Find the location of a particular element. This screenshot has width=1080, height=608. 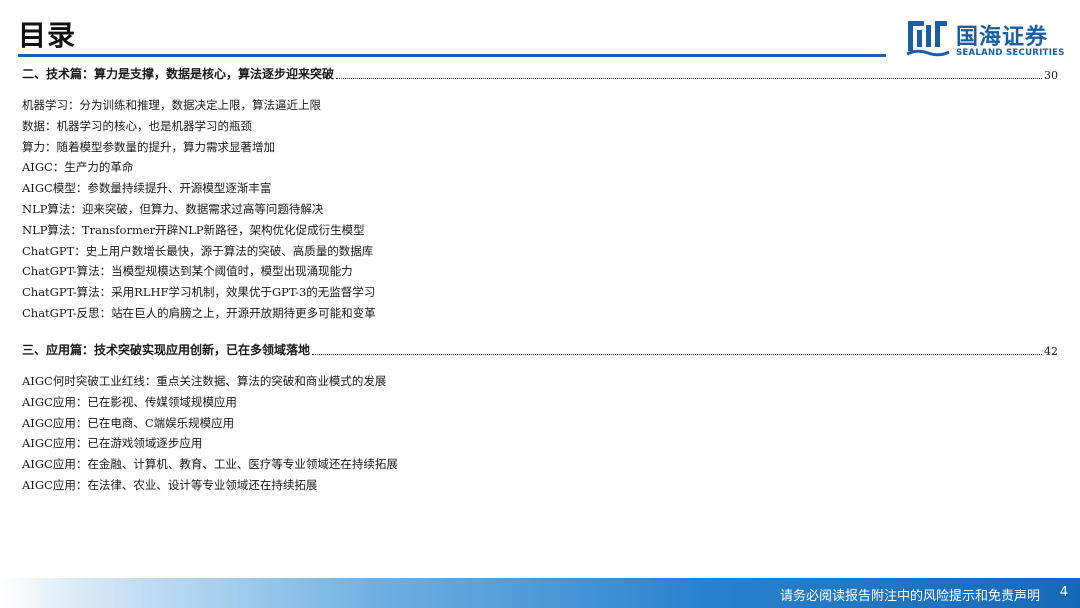

toc-item: NLP算法：迎来突破，但算力、数据需求过高等问题待解决 is located at coordinates (199, 209).